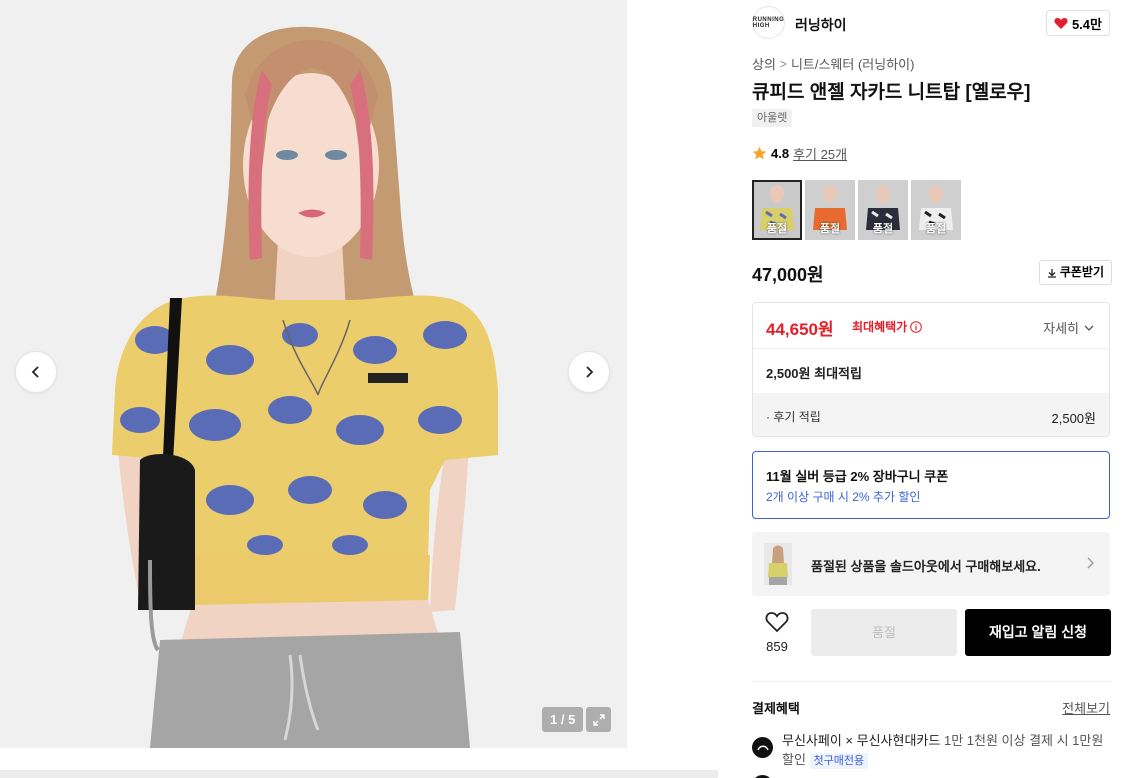  I want to click on rating-summary: 4.8 후기 25개, so click(799, 153).